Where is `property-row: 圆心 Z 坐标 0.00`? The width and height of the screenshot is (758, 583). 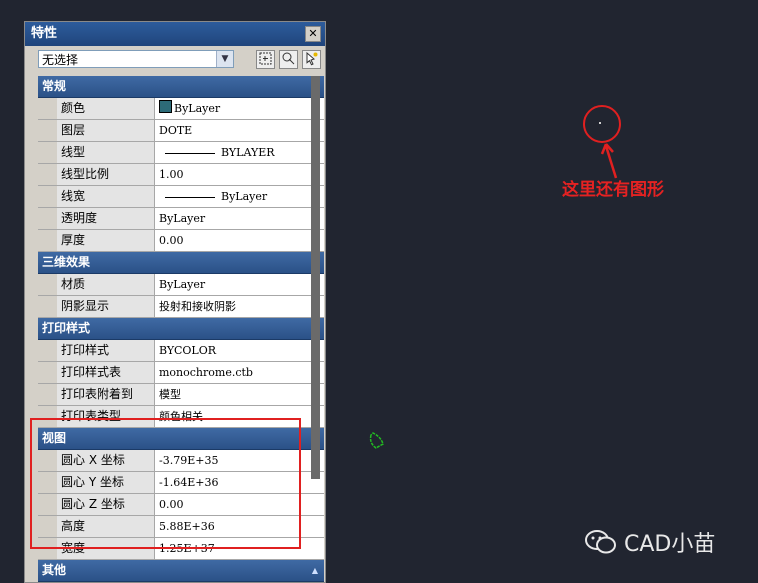 property-row: 圆心 Z 坐标 0.00 is located at coordinates (181, 505).